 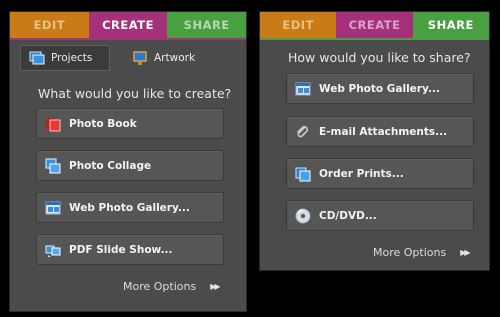 I want to click on subtab-artwork: Artwork, so click(x=163, y=58).